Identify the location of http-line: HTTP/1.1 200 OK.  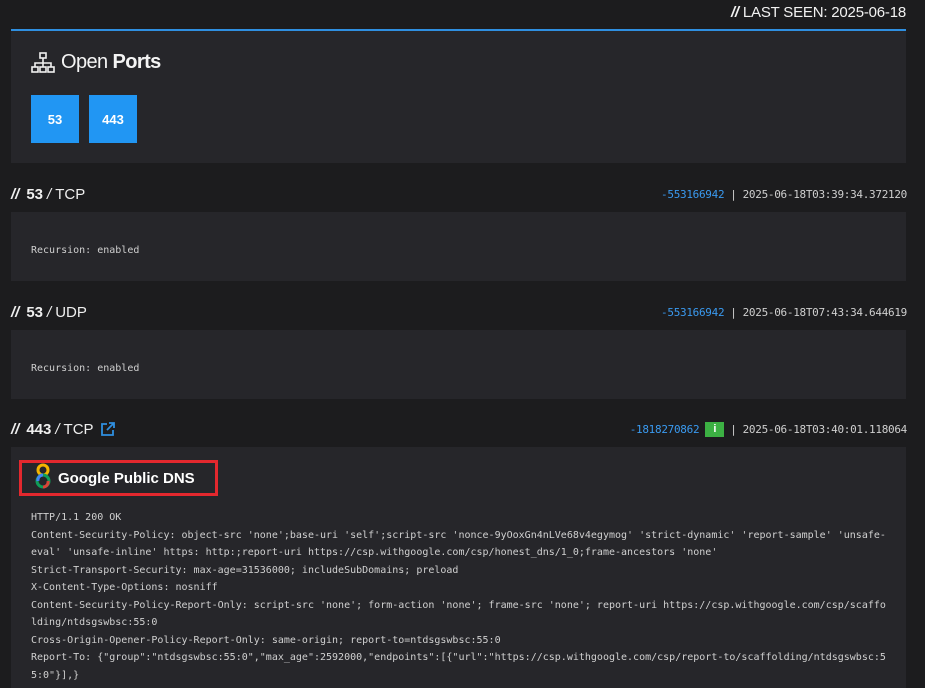
(76, 517).